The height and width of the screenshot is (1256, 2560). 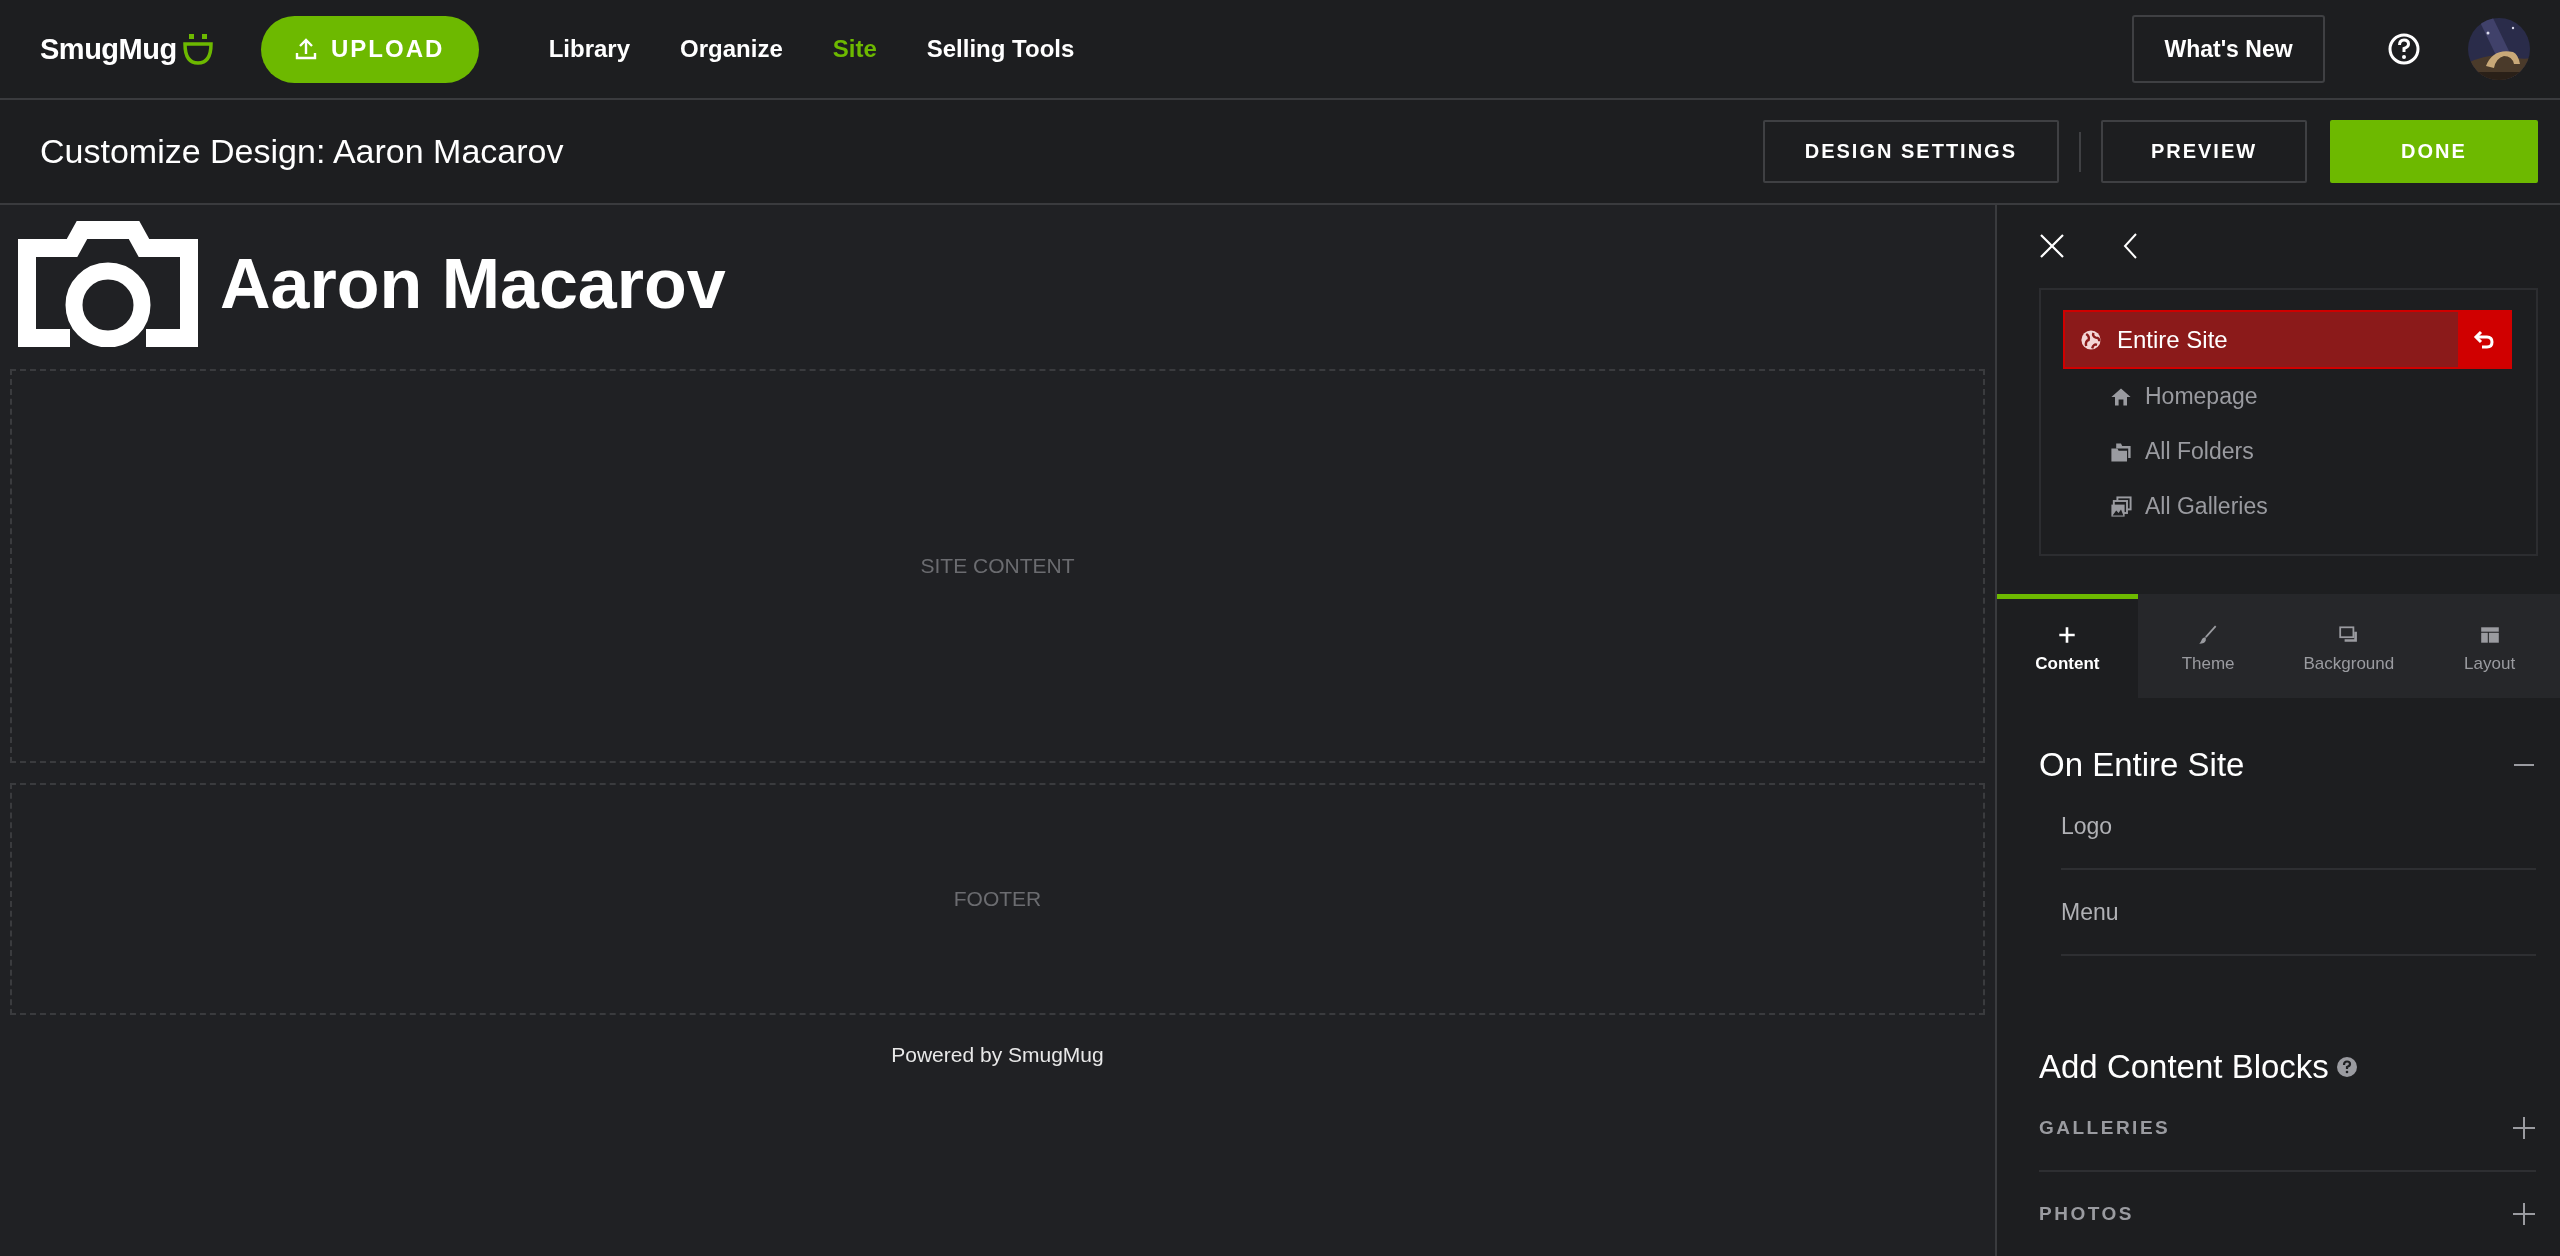 I want to click on undo-button, so click(x=2484, y=340).